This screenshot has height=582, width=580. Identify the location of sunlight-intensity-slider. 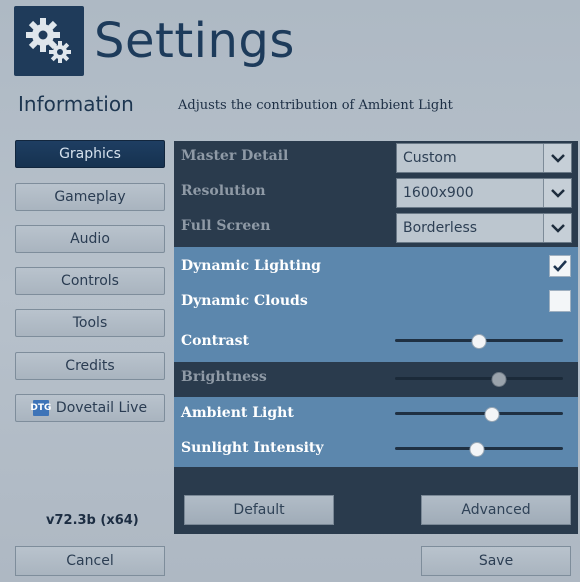
(479, 449).